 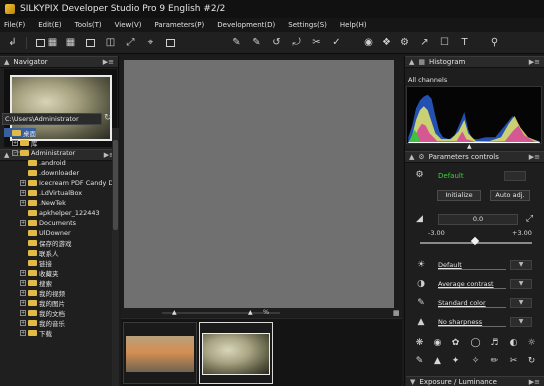 I want to click on exposure-resize-icon: ⤢, so click(x=529, y=219).